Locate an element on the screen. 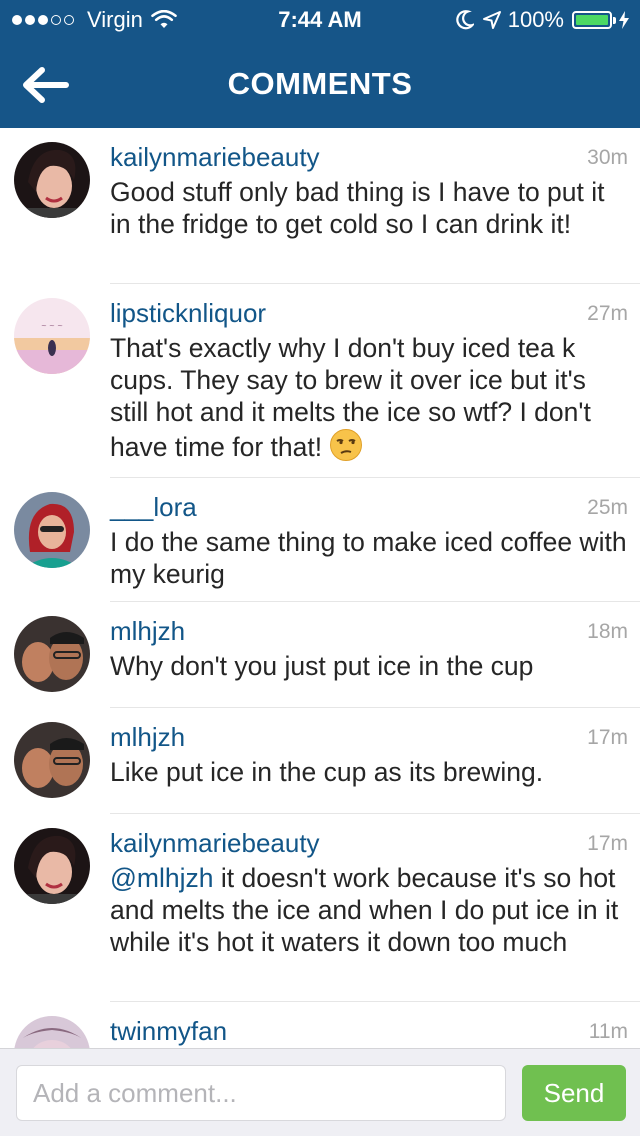 The image size is (640, 1136). location-arrow-icon is located at coordinates (491, 20).